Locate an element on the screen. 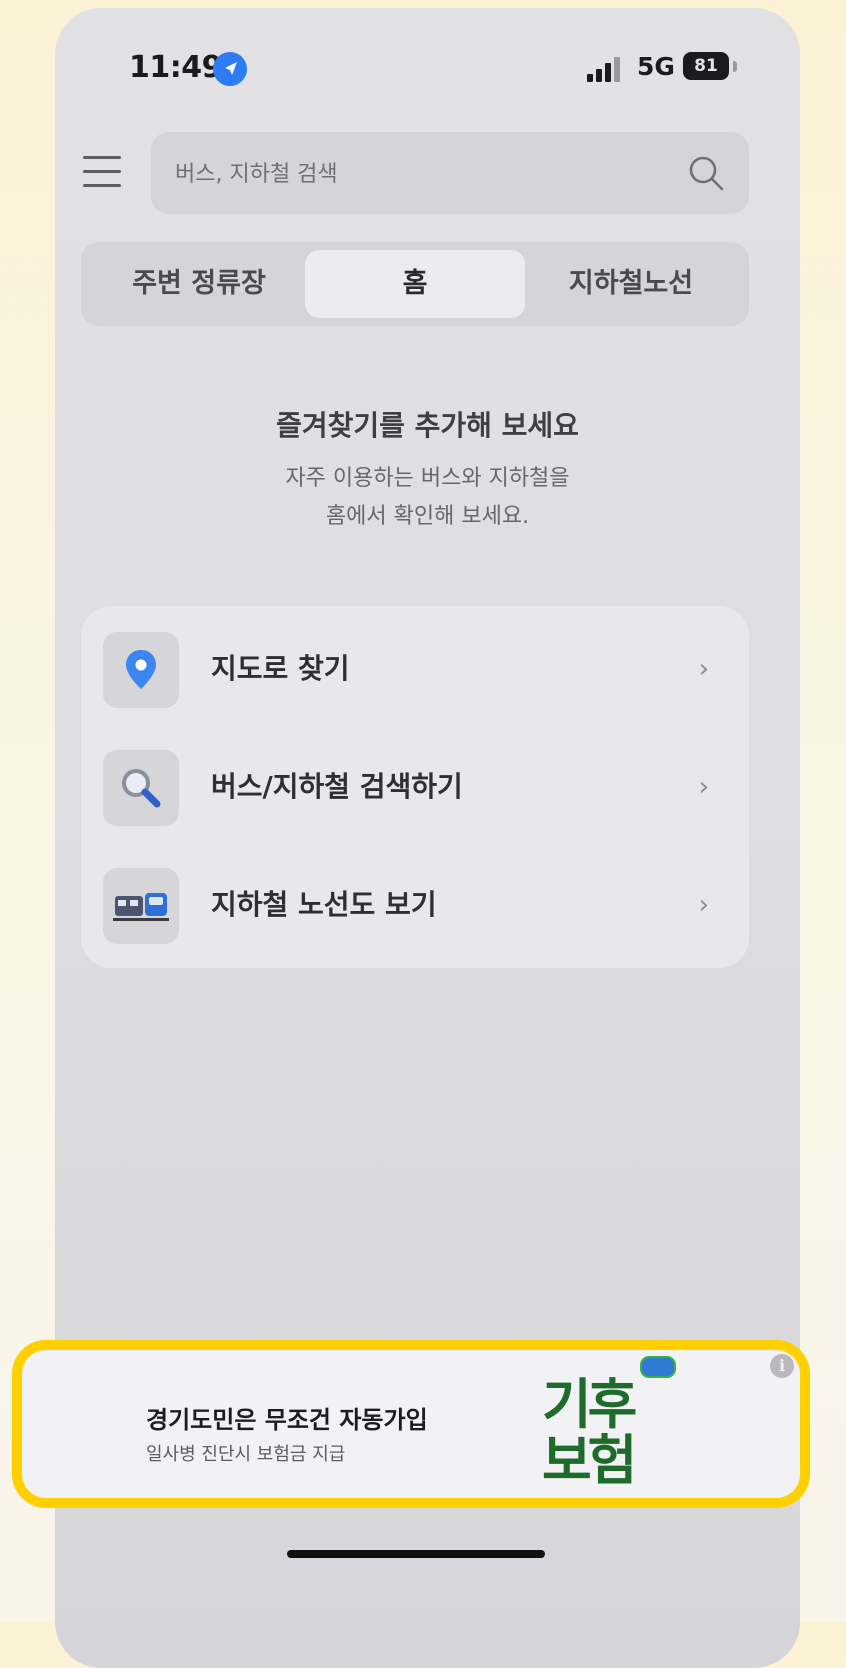 The height and width of the screenshot is (1668, 846). ad-banner: 경기도민은 무조건 자동가입 일사병 진단시 보험금 지급 기후 보험 i is located at coordinates (411, 1424).